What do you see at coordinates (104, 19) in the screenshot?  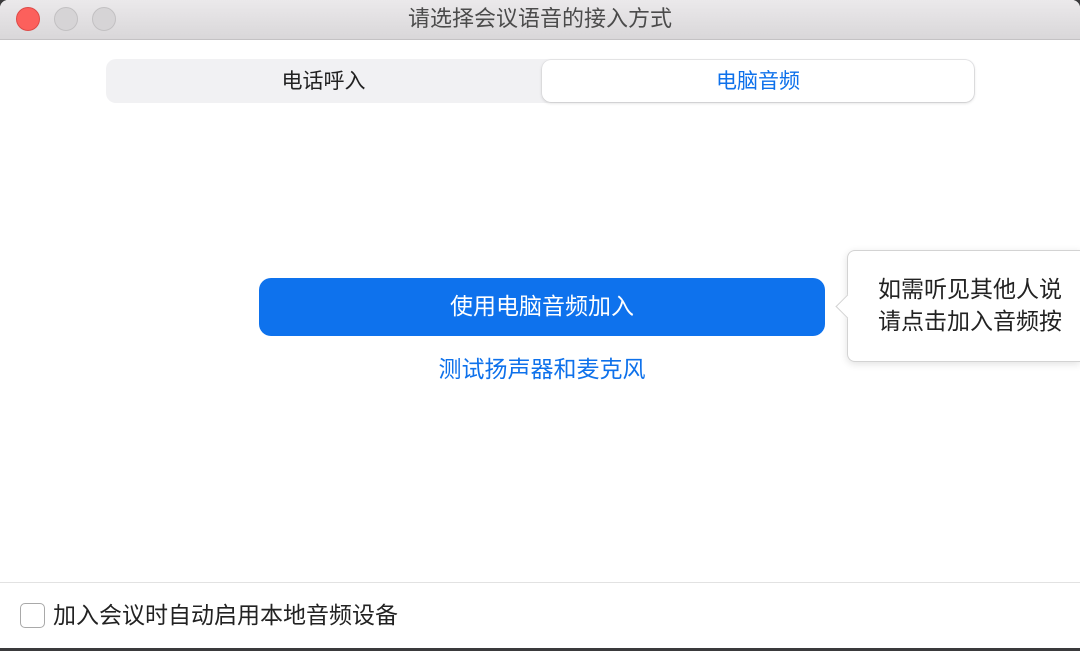 I see `zoom-window-icon` at bounding box center [104, 19].